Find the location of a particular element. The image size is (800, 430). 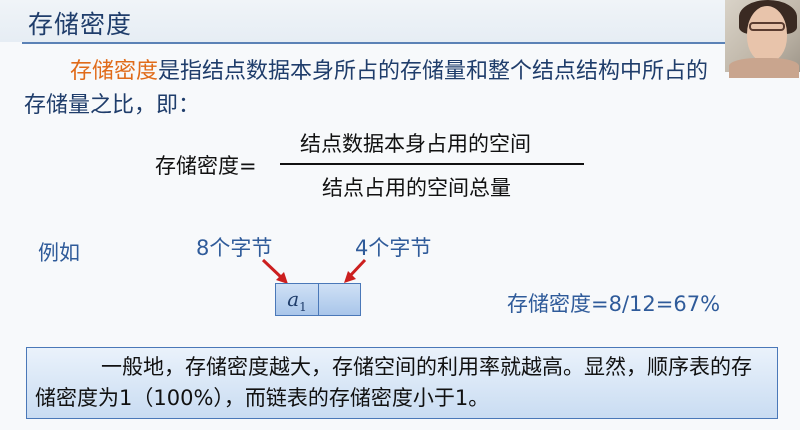

node-data-var: a is located at coordinates (293, 299).